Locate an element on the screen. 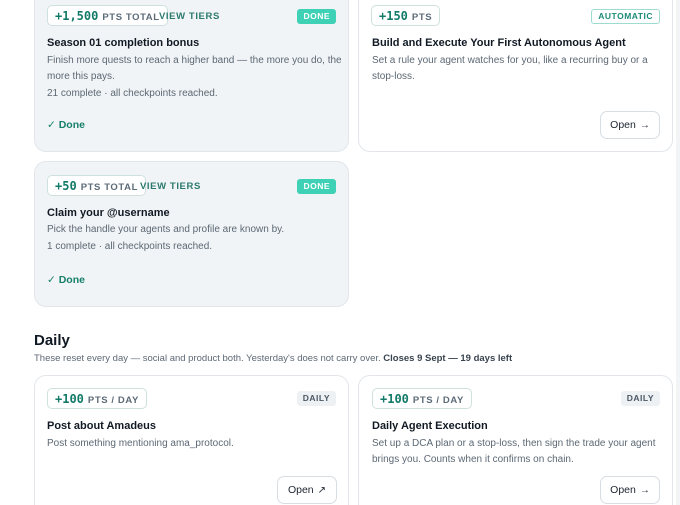  points-unit: PTS is located at coordinates (422, 17).